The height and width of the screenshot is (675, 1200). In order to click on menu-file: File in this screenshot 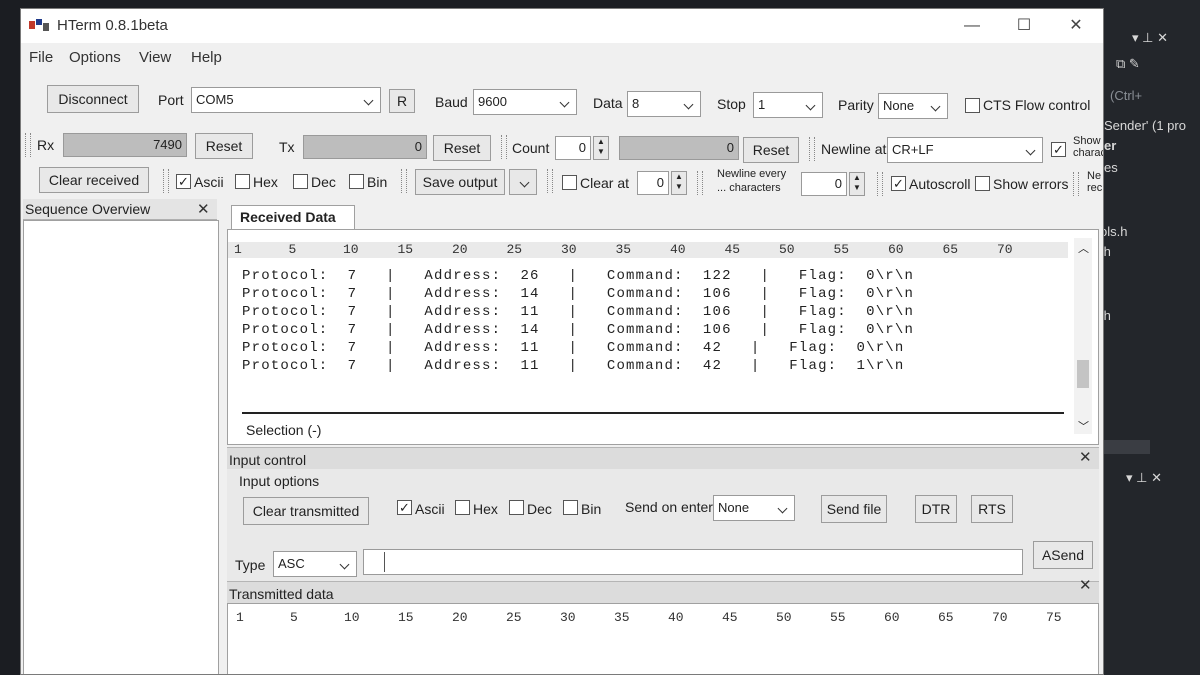, I will do `click(41, 57)`.